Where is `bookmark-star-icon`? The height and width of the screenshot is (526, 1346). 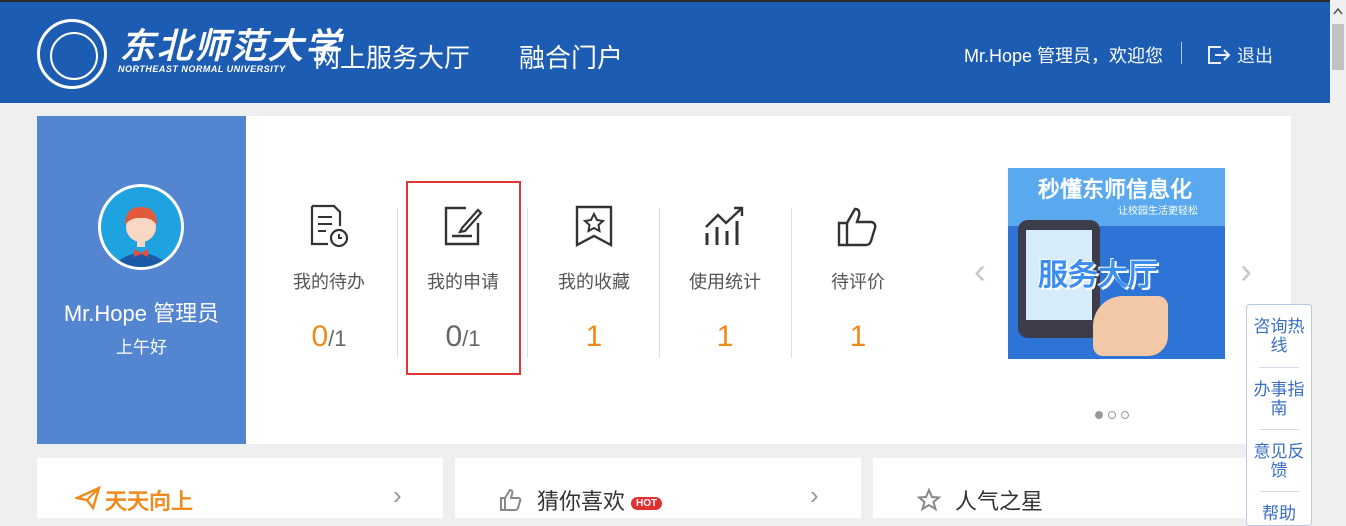 bookmark-star-icon is located at coordinates (594, 226).